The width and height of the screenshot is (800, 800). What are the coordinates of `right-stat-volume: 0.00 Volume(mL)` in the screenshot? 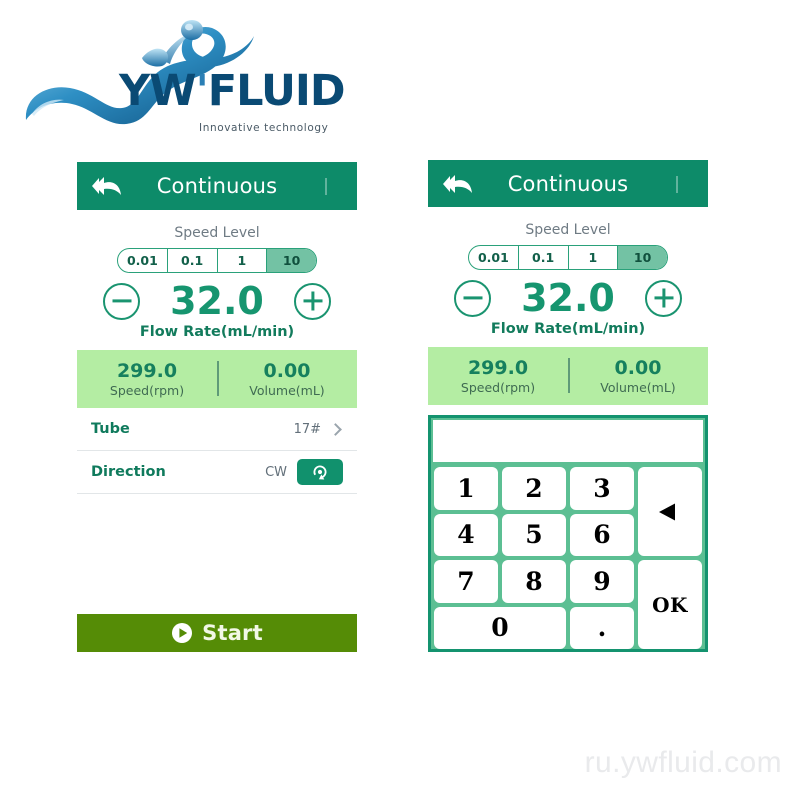 It's located at (638, 376).